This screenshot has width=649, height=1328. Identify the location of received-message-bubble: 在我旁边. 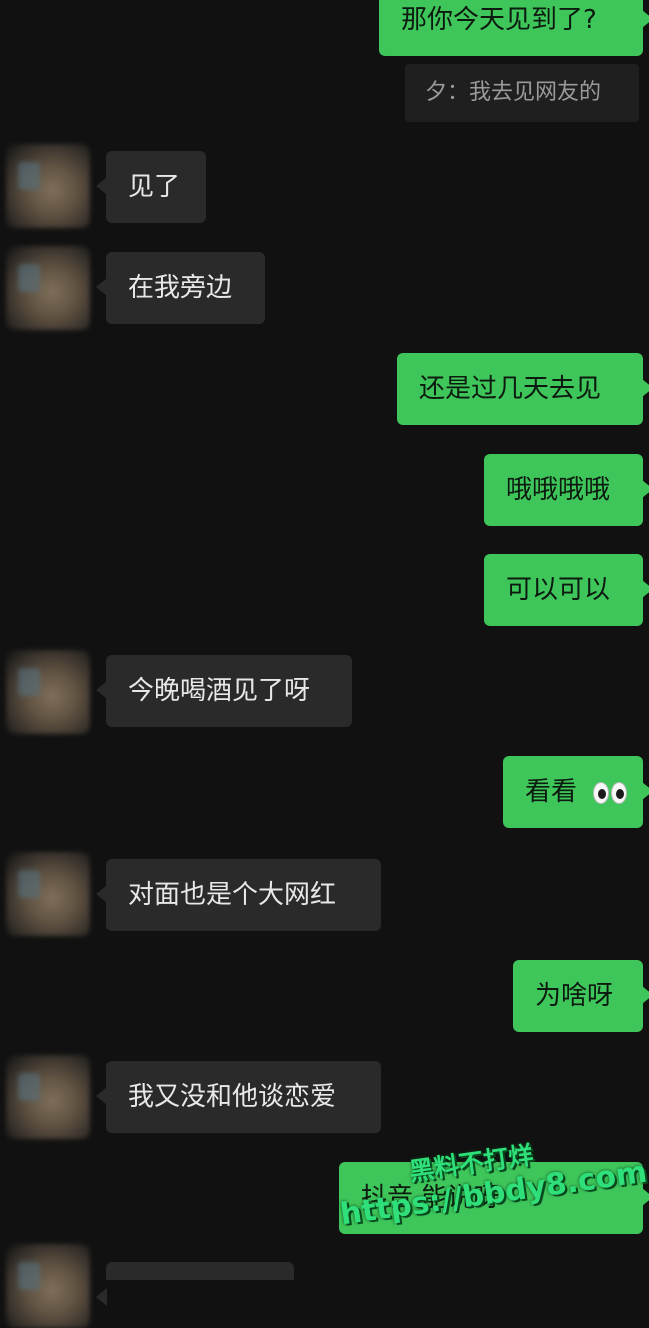
(180, 288).